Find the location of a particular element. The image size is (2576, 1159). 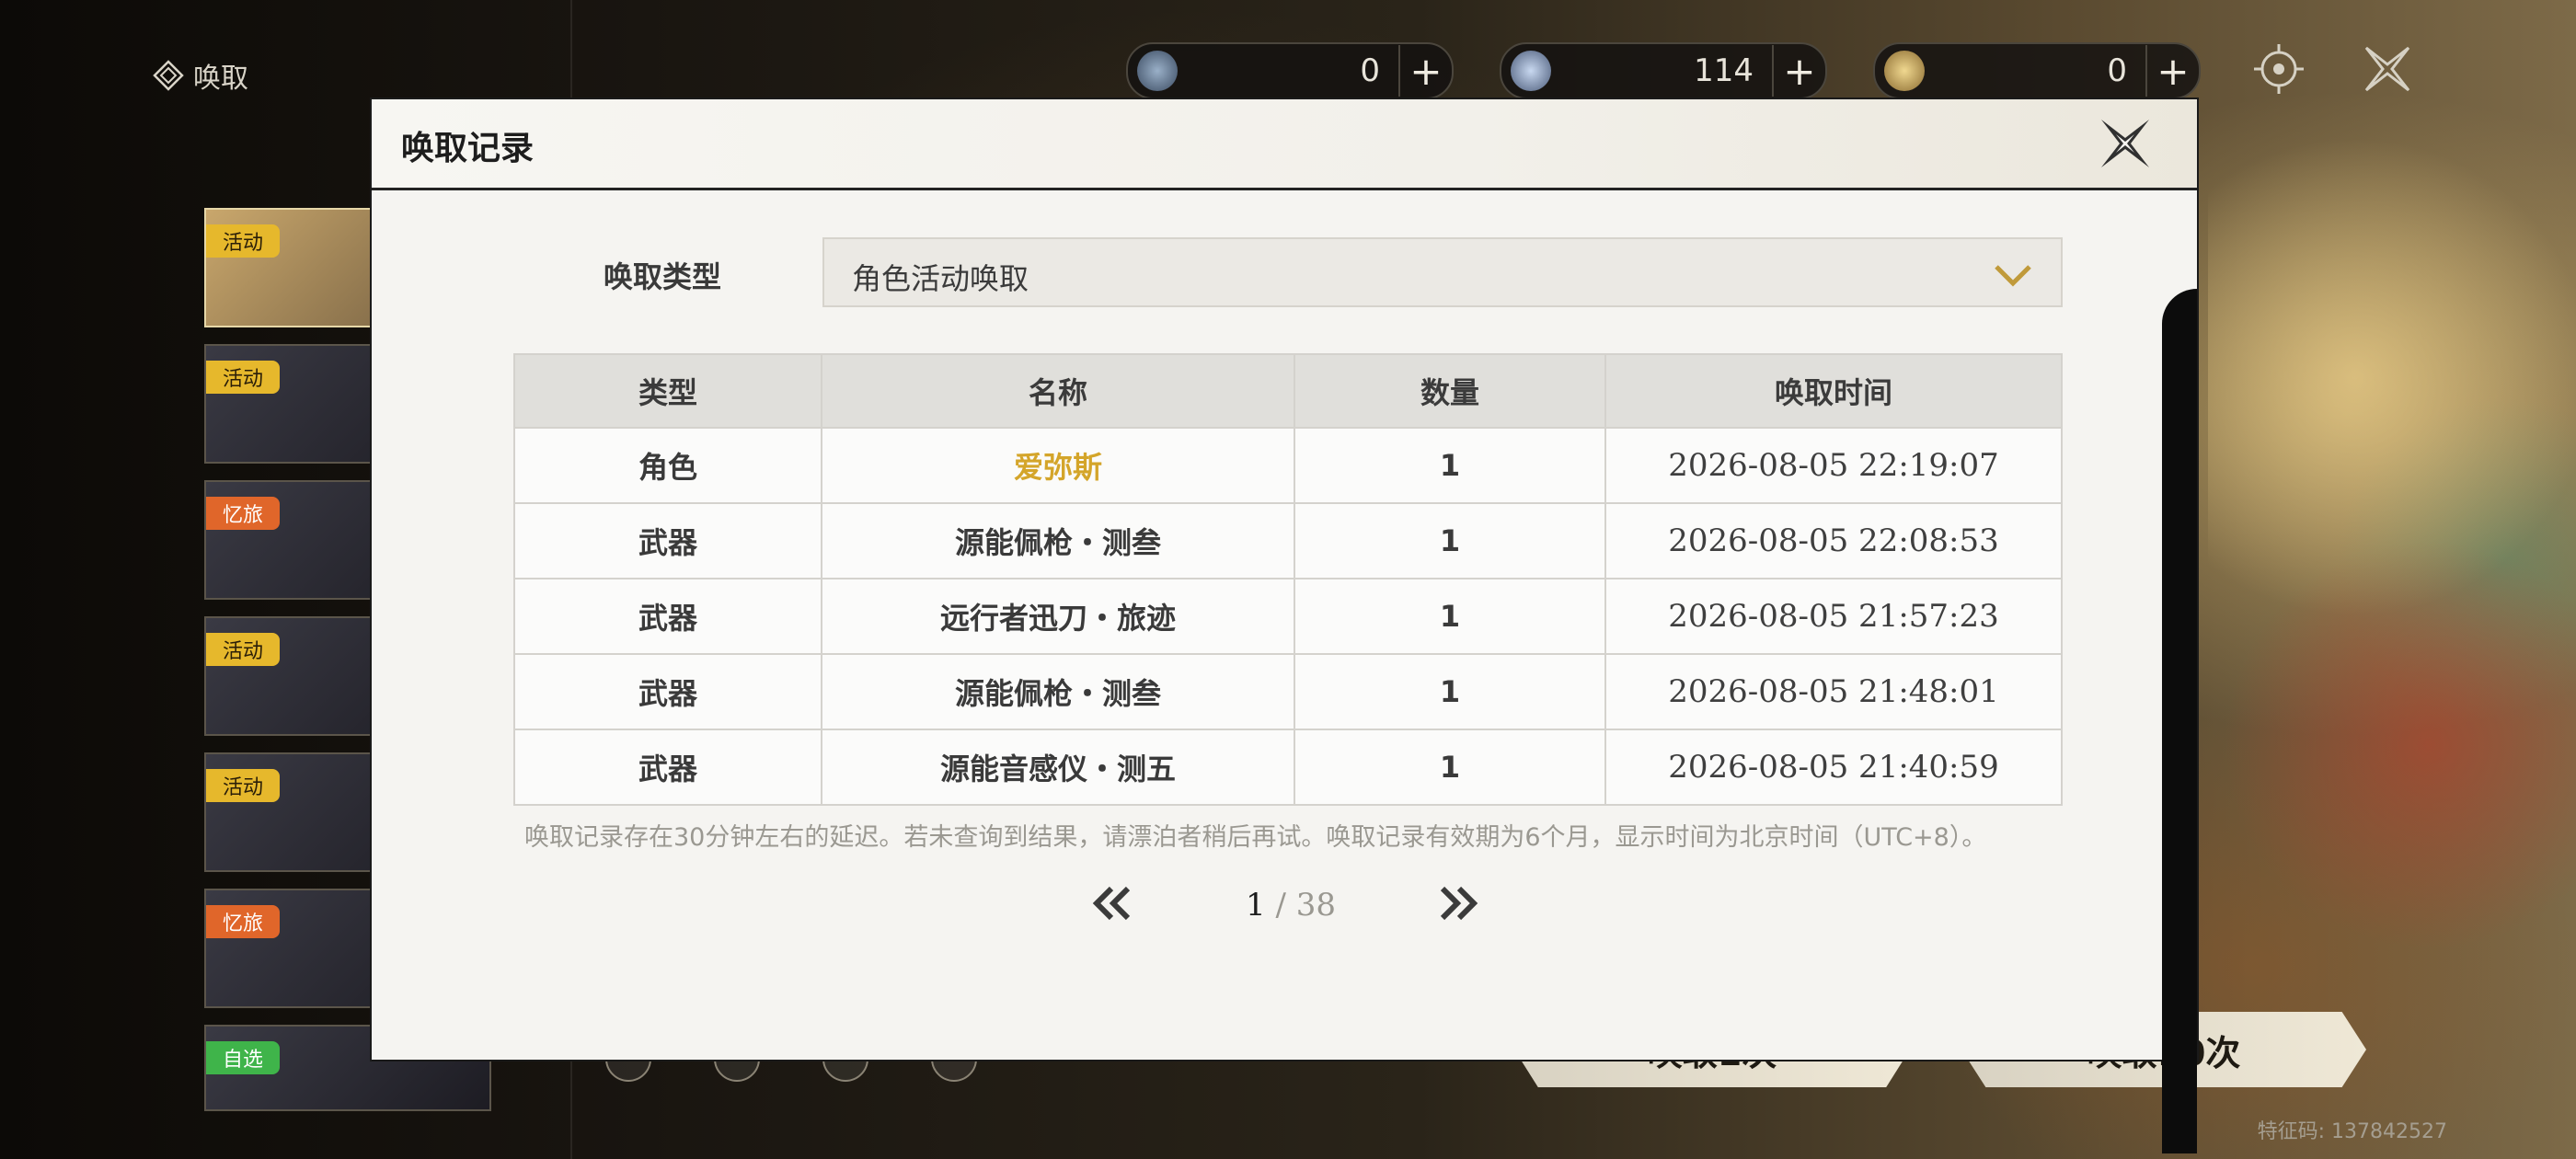

currency-astrite: 114 + is located at coordinates (1663, 70).